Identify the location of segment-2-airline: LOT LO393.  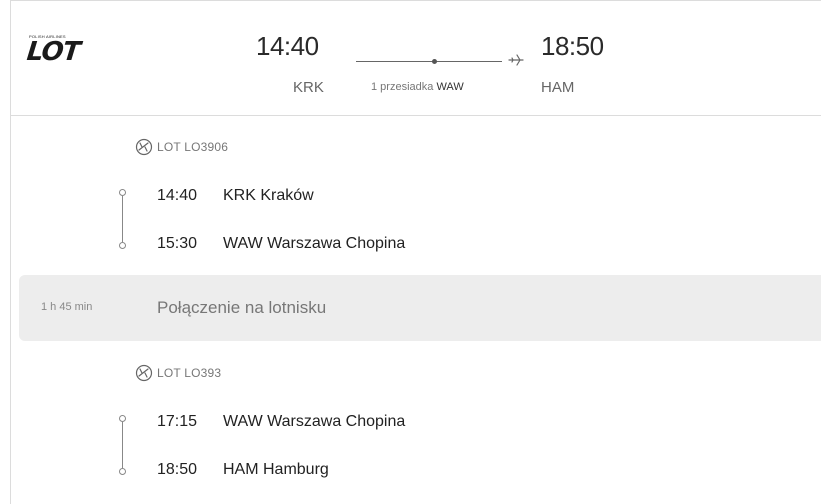
(178, 373).